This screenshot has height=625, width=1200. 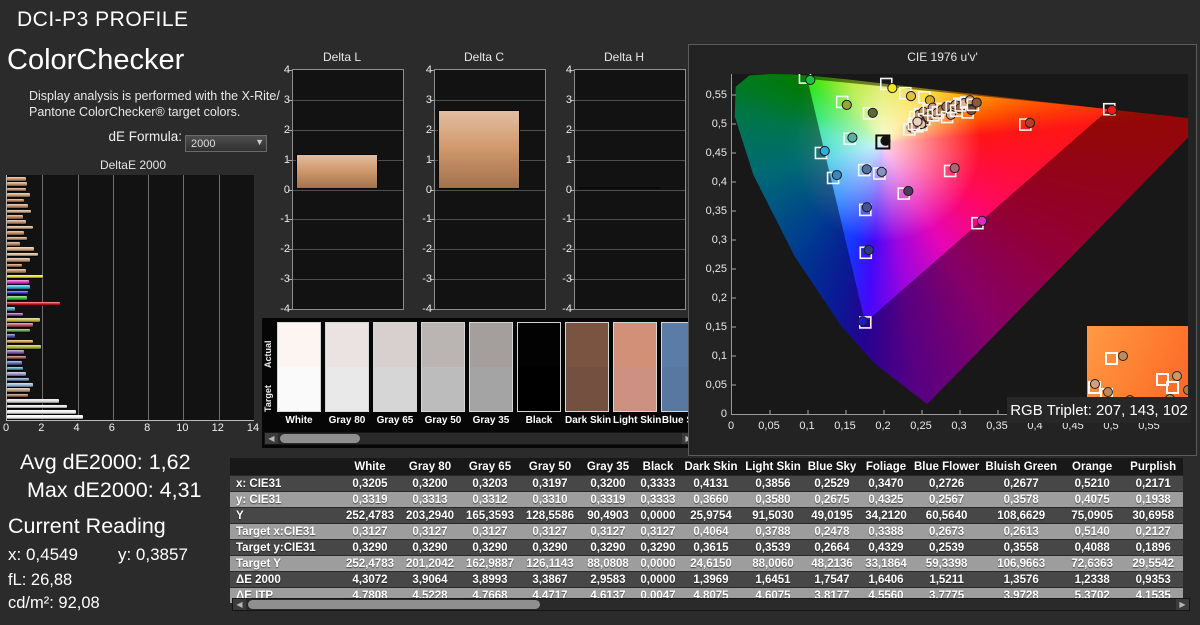 What do you see at coordinates (845, 426) in the screenshot?
I see `cie-x-tick-label: 0,15` at bounding box center [845, 426].